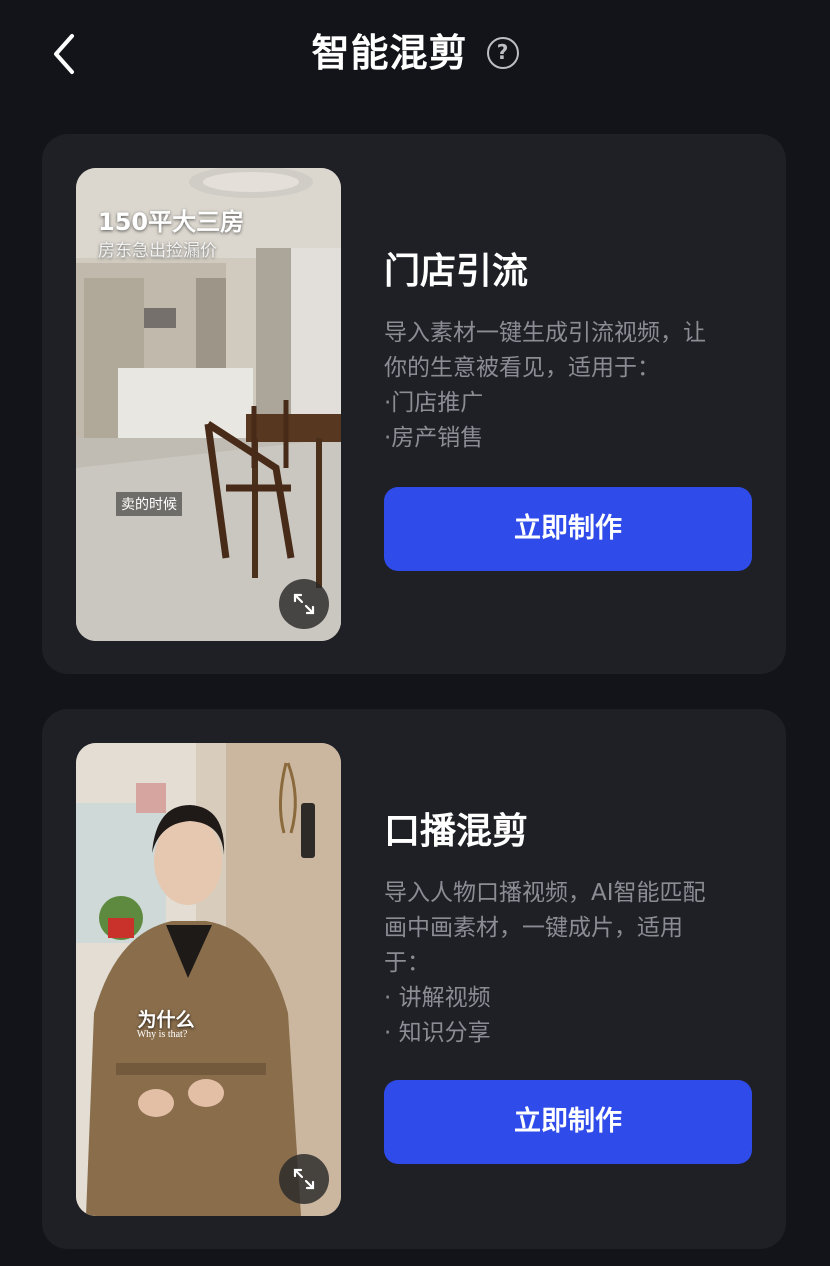 This screenshot has width=830, height=1266. Describe the element at coordinates (157, 251) in the screenshot. I see `thumbnail-subtitle: 房东急出捡漏价` at that location.